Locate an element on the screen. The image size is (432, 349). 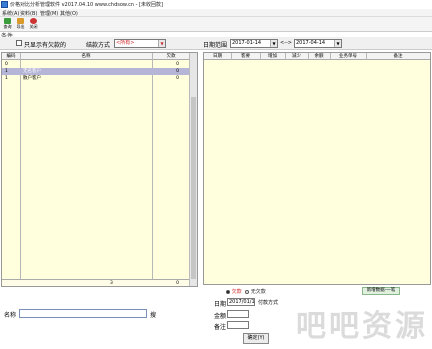
radio-nodebt-label: 无欠款 is located at coordinates (258, 292).